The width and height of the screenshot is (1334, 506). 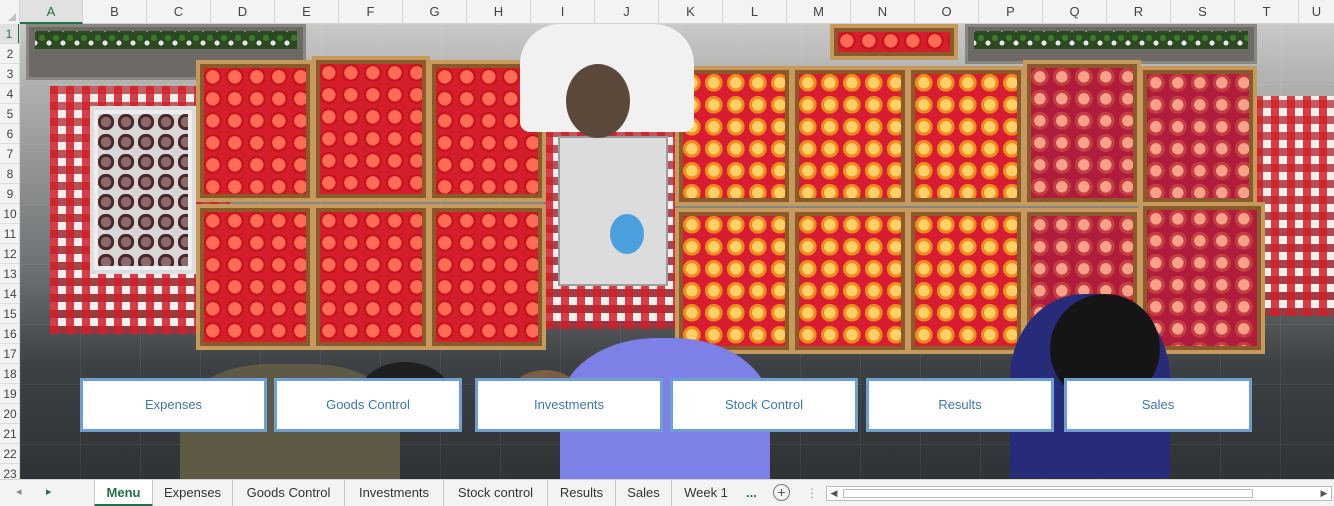 What do you see at coordinates (569, 405) in the screenshot?
I see `investments-button: Investments` at bounding box center [569, 405].